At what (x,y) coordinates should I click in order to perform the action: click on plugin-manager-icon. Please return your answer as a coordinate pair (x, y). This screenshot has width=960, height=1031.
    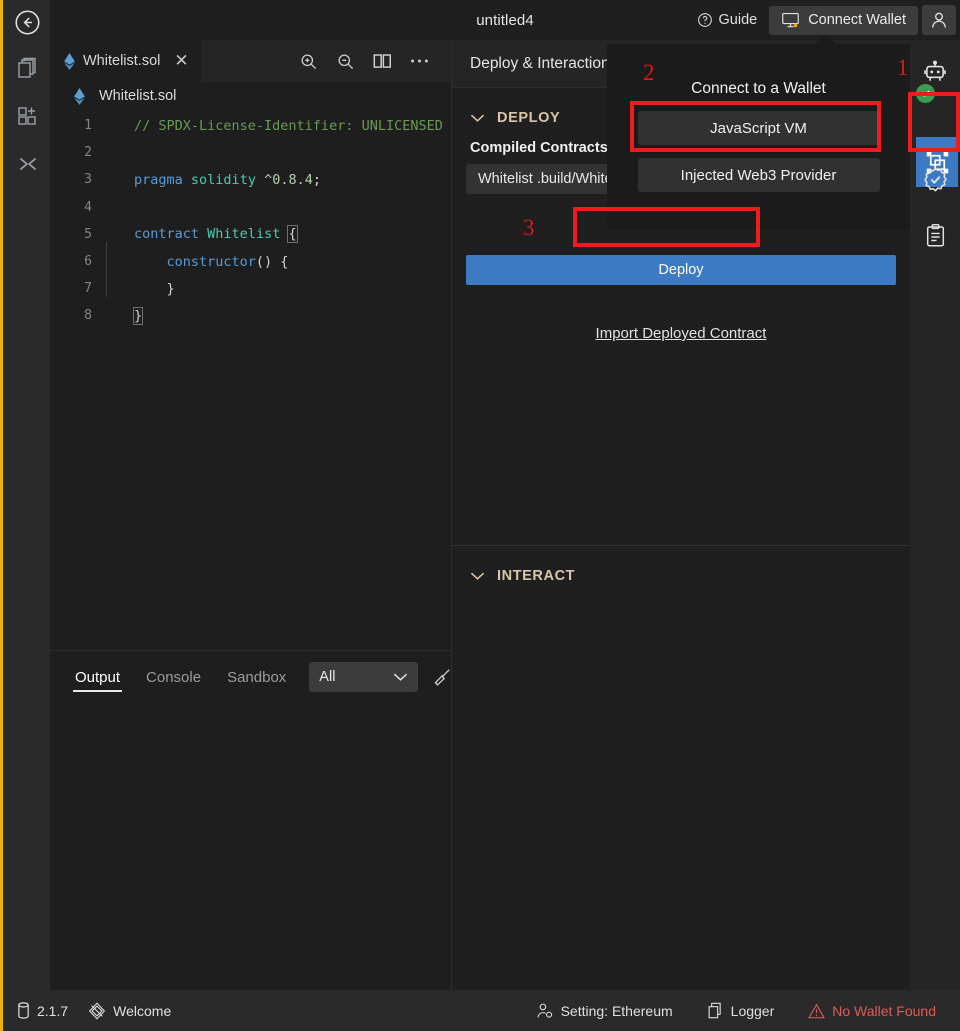
    Looking at the image, I should click on (28, 116).